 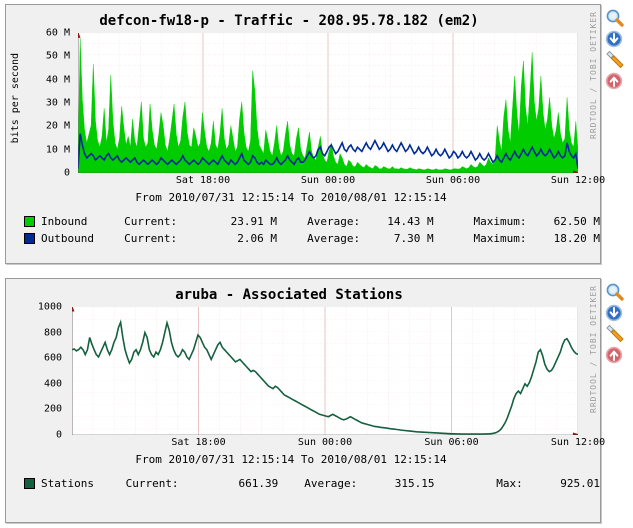 I want to click on legend-cell: 661.39, so click(x=258, y=483).